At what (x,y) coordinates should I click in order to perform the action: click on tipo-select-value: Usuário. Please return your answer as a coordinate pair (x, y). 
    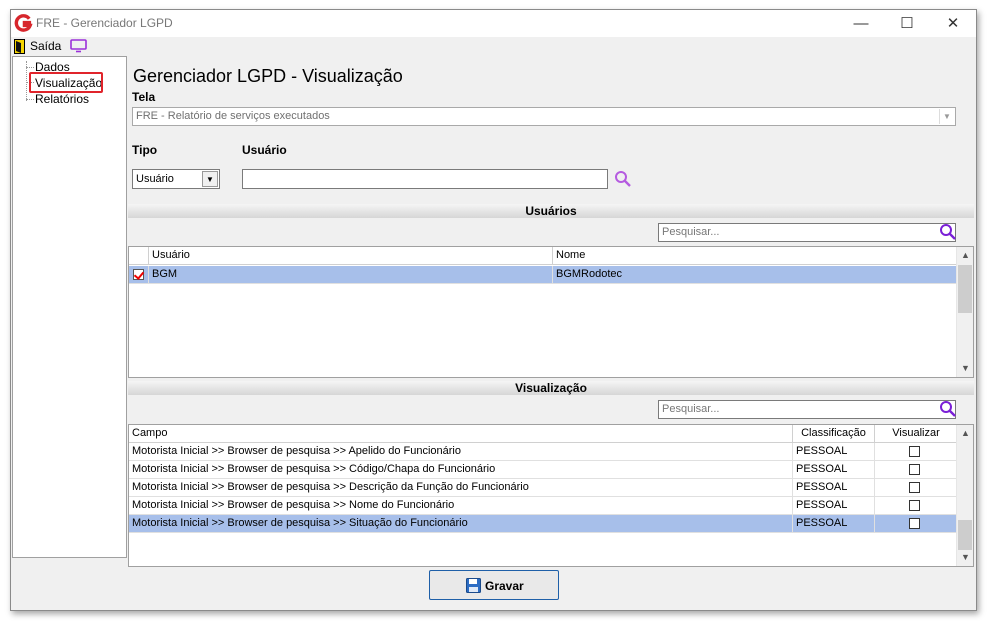
    Looking at the image, I should click on (155, 179).